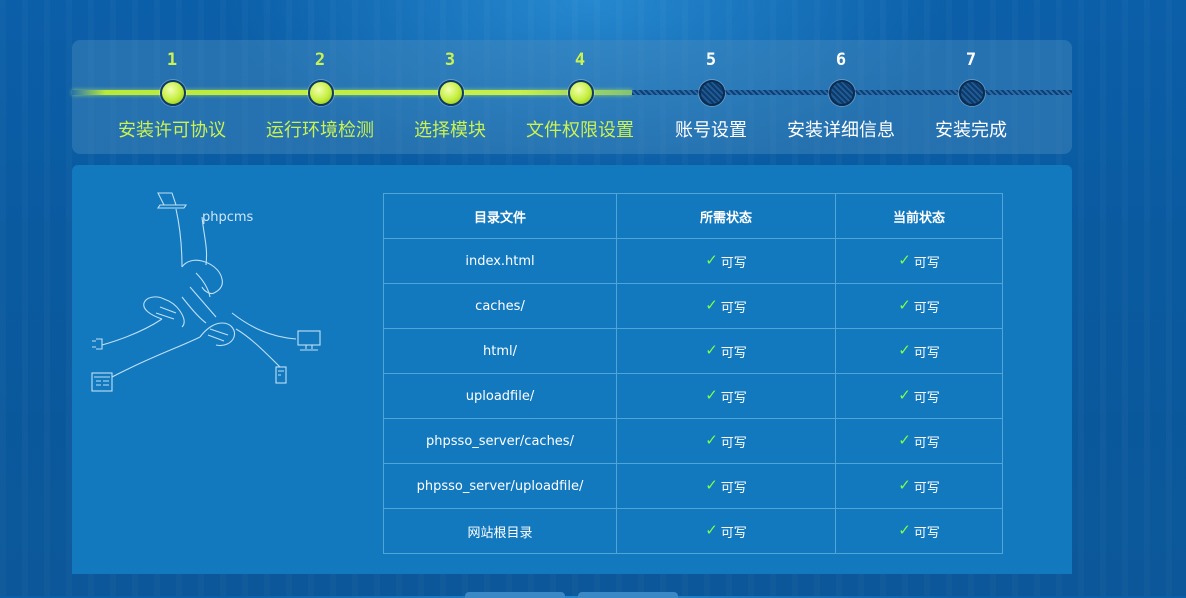  I want to click on column-header-directory: 目录文件, so click(500, 216).